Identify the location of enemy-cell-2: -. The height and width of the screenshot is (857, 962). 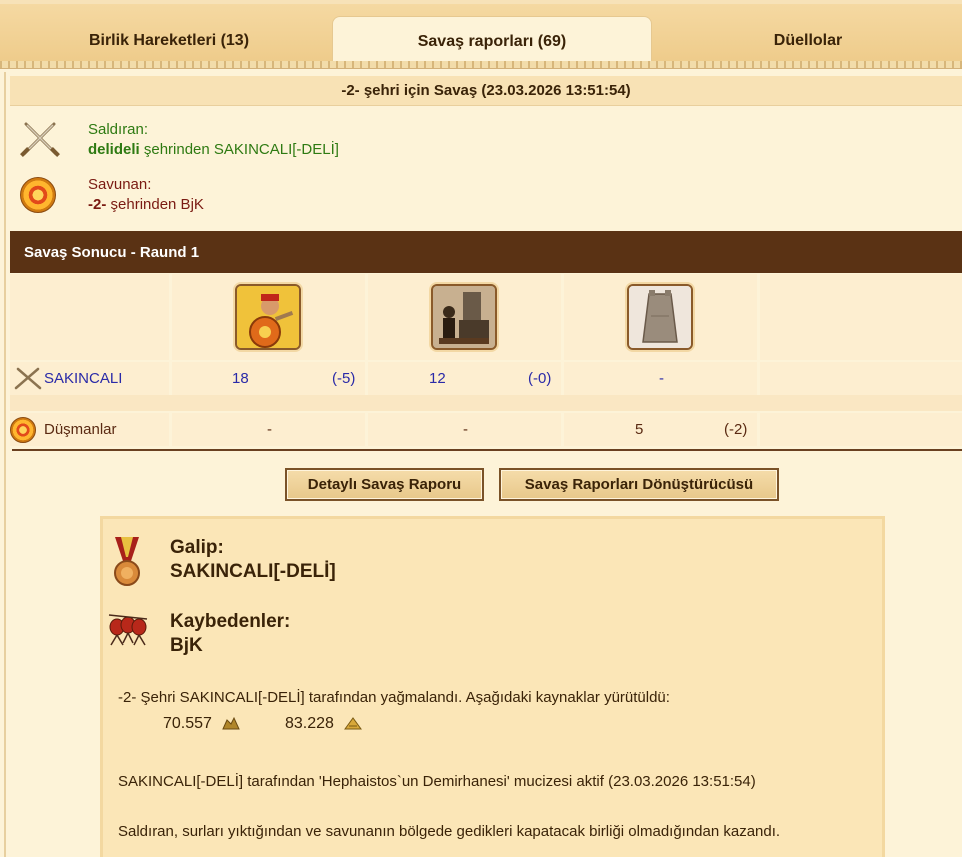
(466, 429).